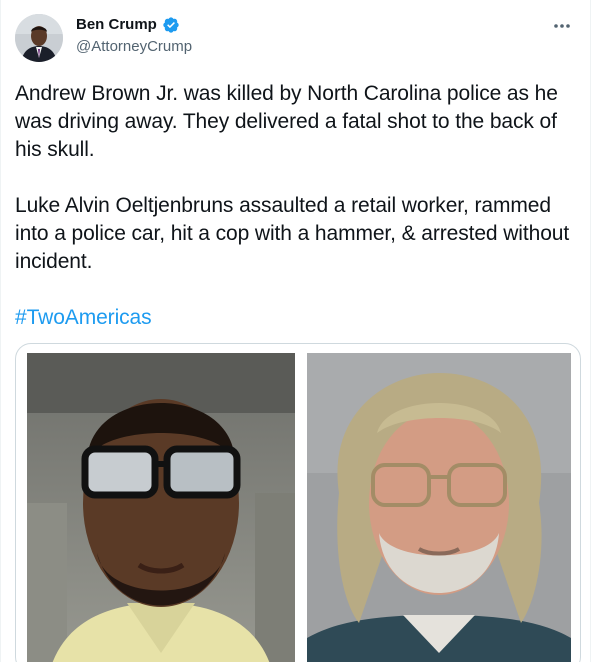  I want to click on author-display-name-row: Ben Crump, so click(128, 25).